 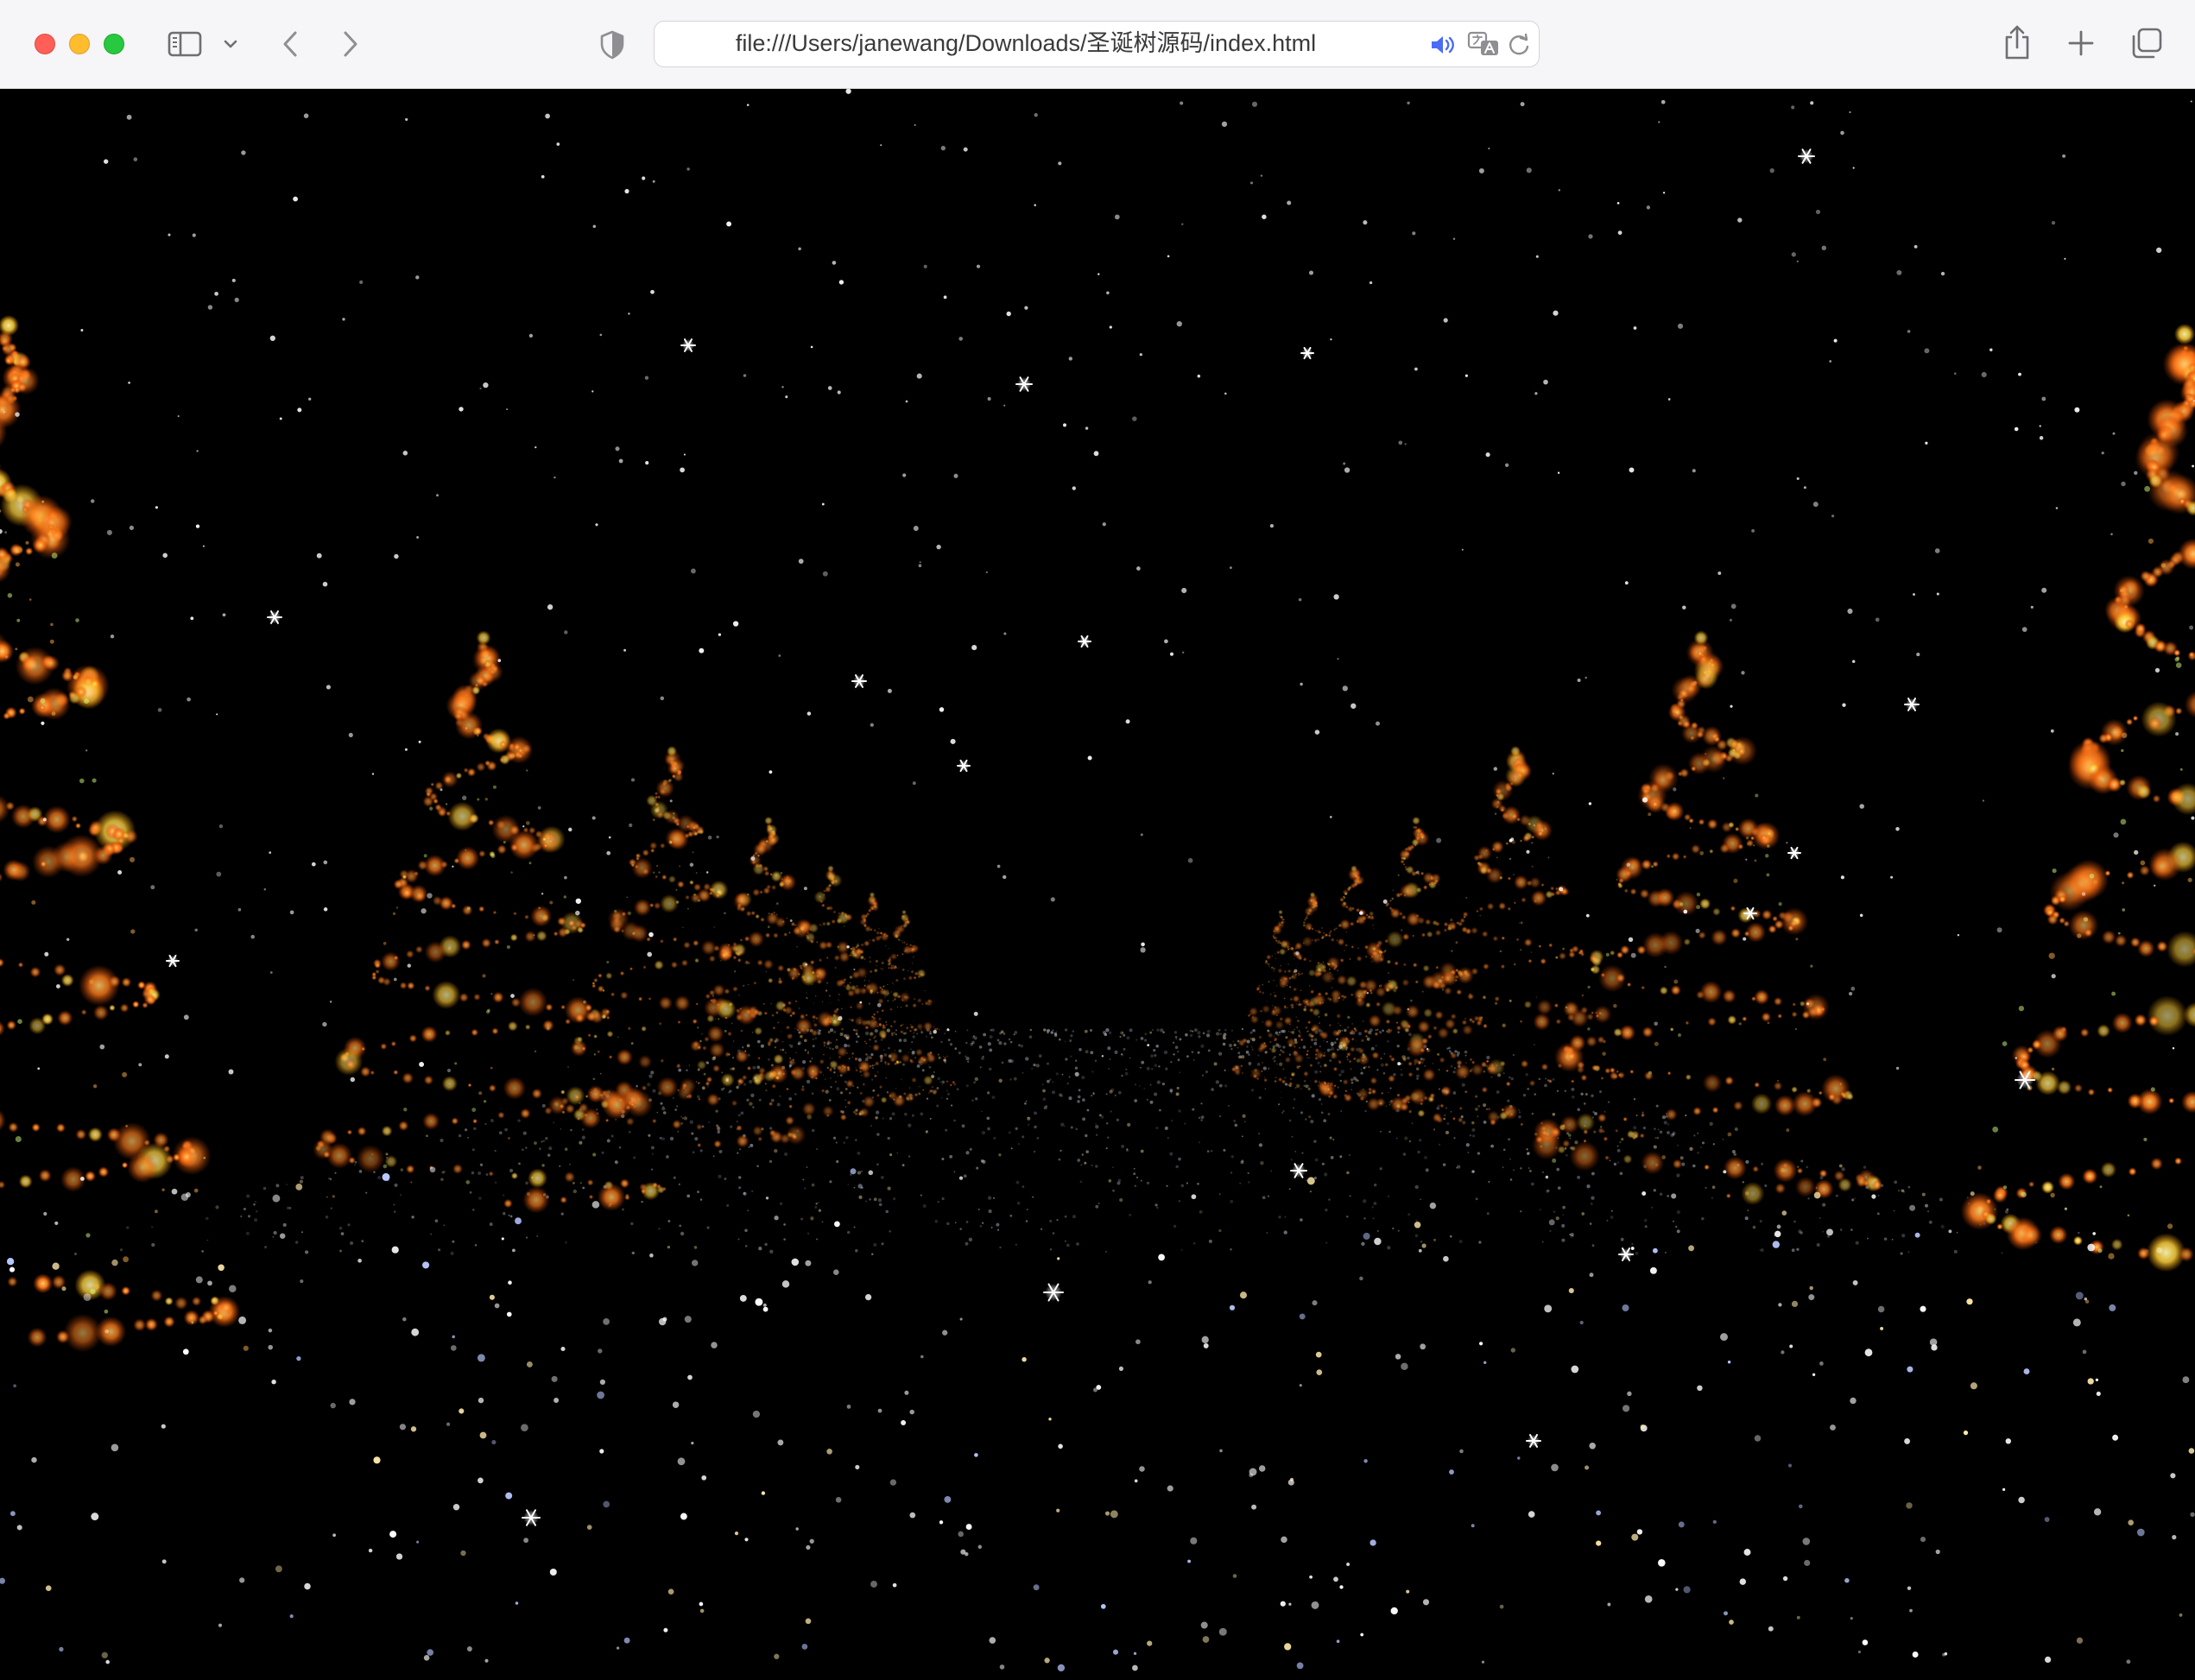 I want to click on share-icon, so click(x=2018, y=42).